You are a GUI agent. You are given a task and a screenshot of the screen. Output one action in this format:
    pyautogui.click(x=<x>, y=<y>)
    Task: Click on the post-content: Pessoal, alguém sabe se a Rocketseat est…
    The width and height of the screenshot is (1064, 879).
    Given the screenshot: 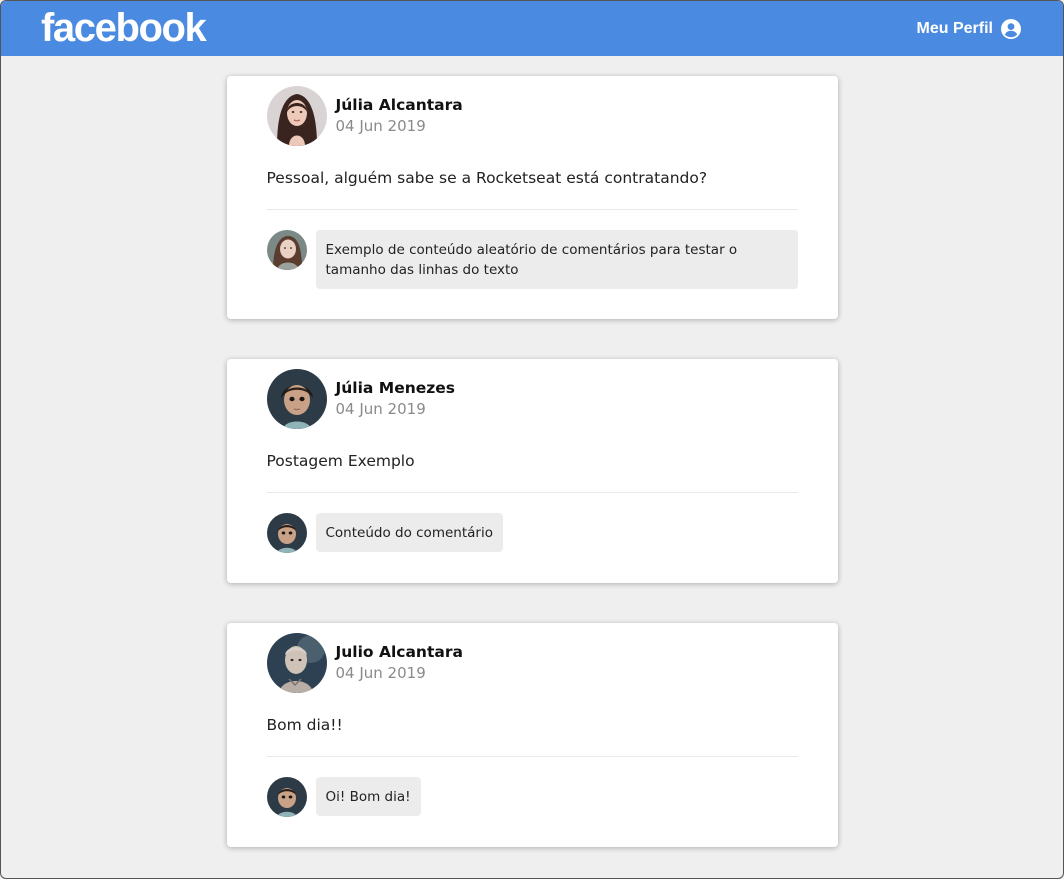 What is the action you would take?
    pyautogui.click(x=532, y=188)
    